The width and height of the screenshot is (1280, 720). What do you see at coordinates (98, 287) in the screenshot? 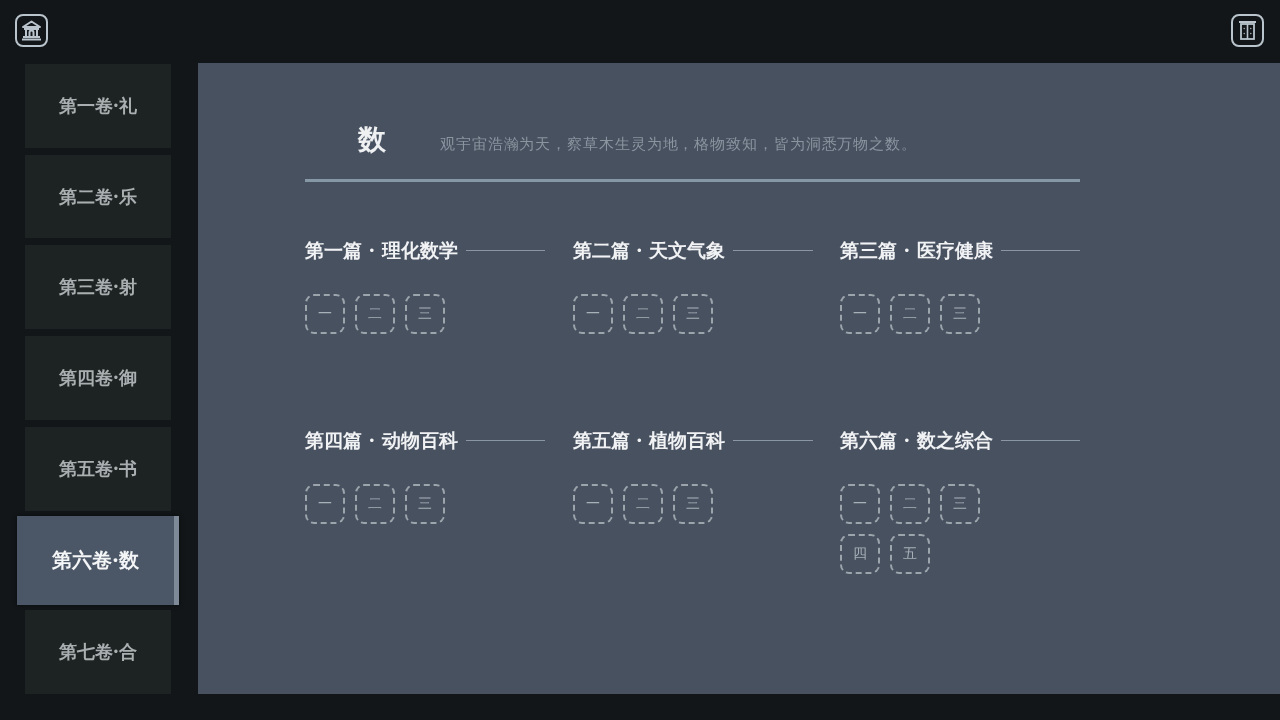
I see `volume-tab: 第三卷·射` at bounding box center [98, 287].